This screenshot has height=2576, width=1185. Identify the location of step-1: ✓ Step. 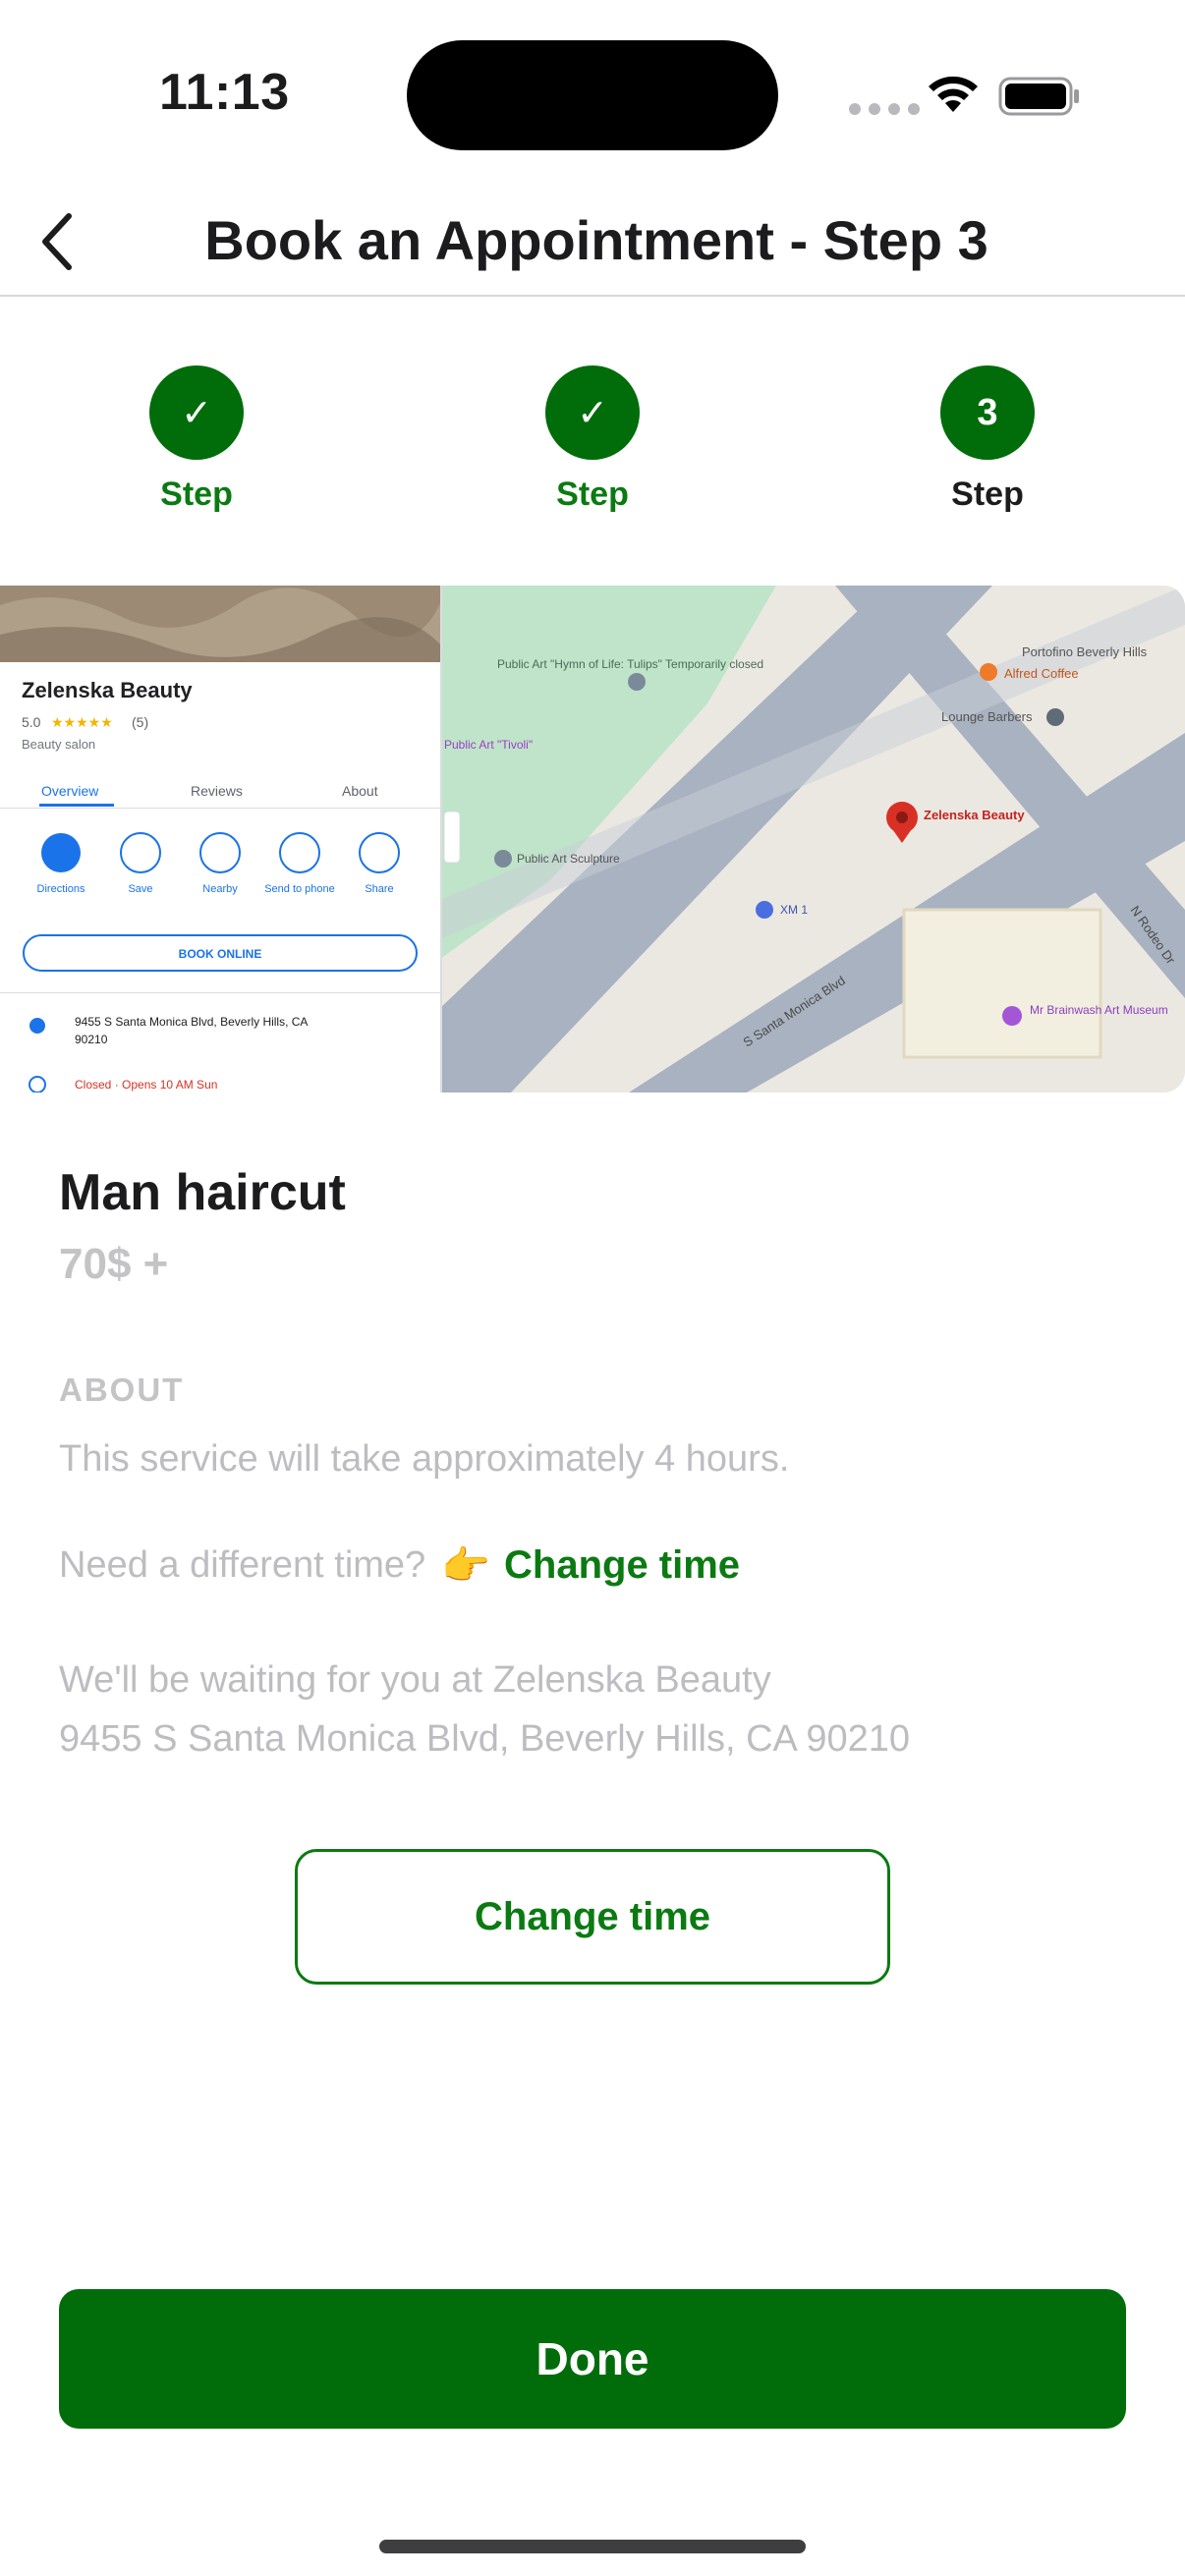
(197, 439).